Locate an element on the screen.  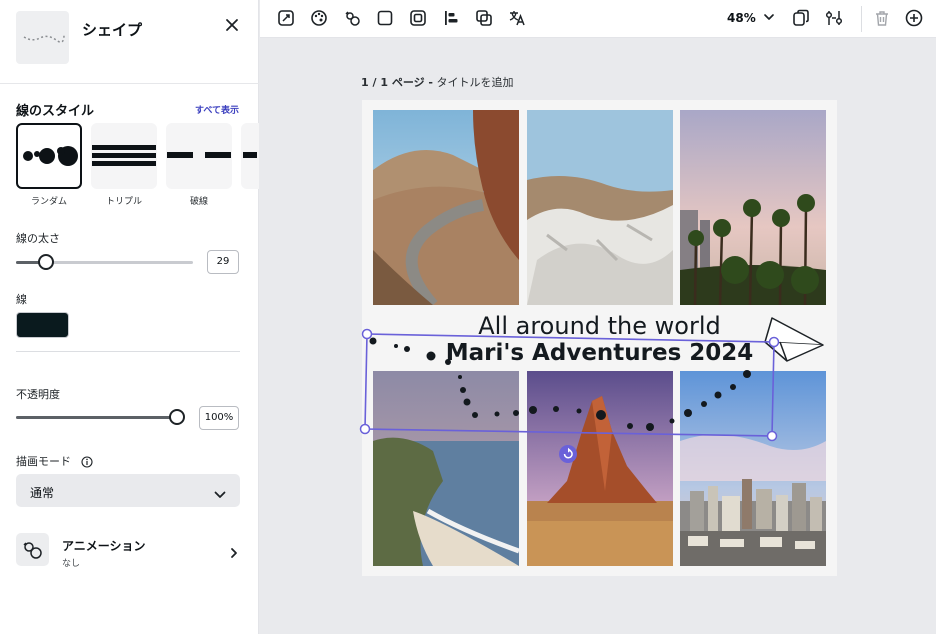
rotate-handle is located at coordinates (568, 454).